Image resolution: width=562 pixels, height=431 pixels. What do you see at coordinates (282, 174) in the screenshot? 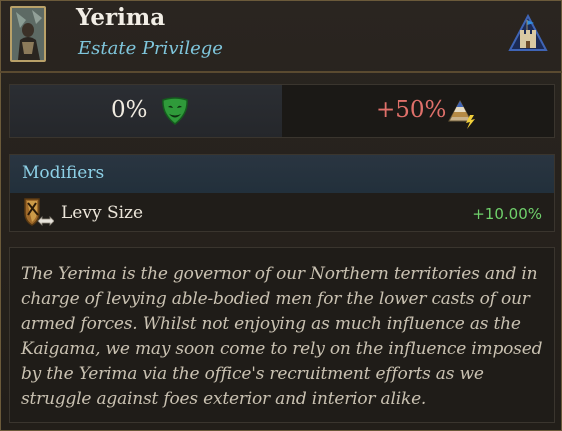
I see `modifiers-header: Modifiers` at bounding box center [282, 174].